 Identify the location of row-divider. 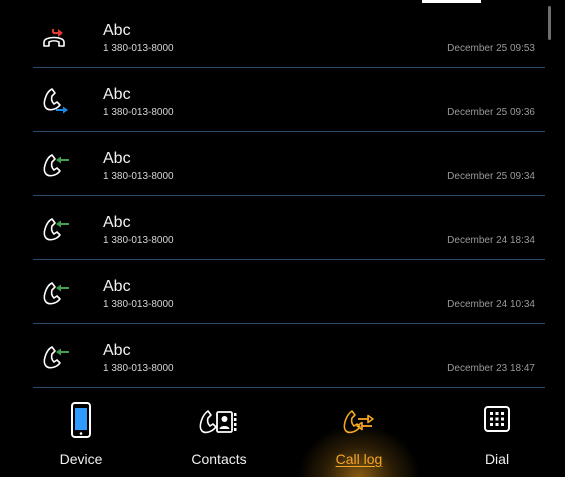
(289, 387).